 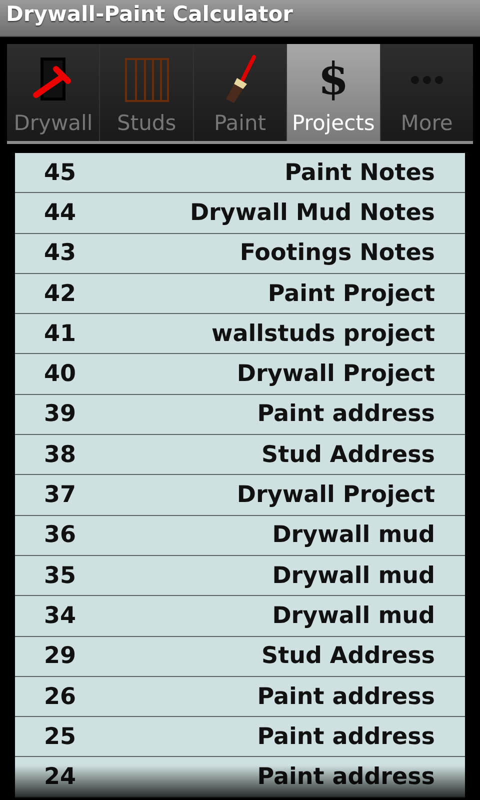 I want to click on project-row: 29 Stud Address, so click(x=240, y=656).